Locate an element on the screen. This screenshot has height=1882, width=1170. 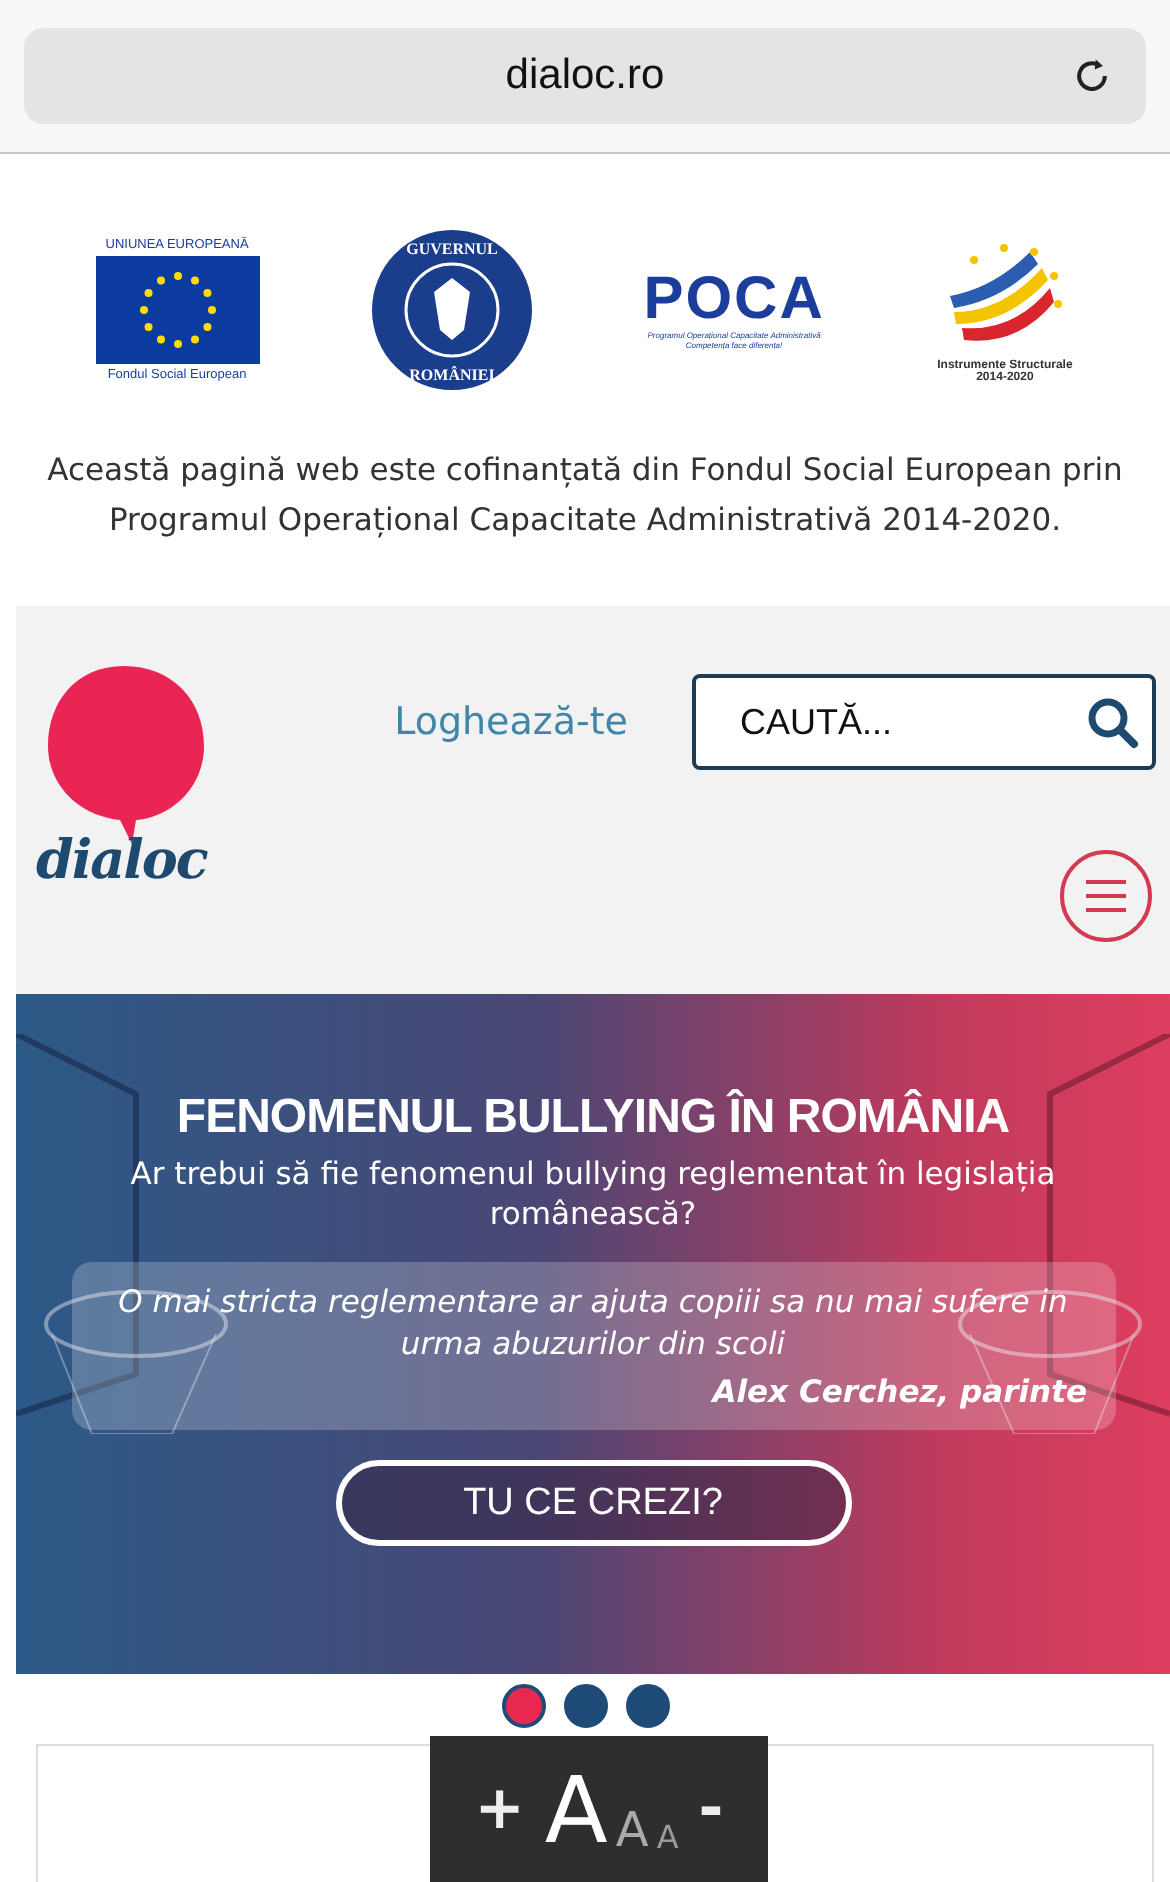
decrease-font-button: - is located at coordinates (711, 1809).